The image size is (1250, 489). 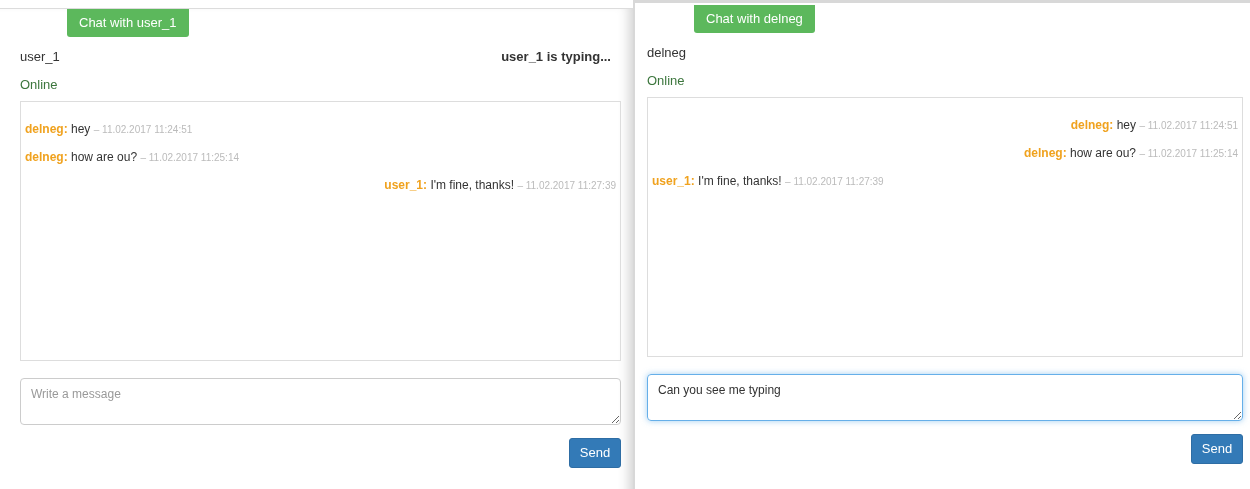 I want to click on message-input: Can you see me typing, so click(x=945, y=397).